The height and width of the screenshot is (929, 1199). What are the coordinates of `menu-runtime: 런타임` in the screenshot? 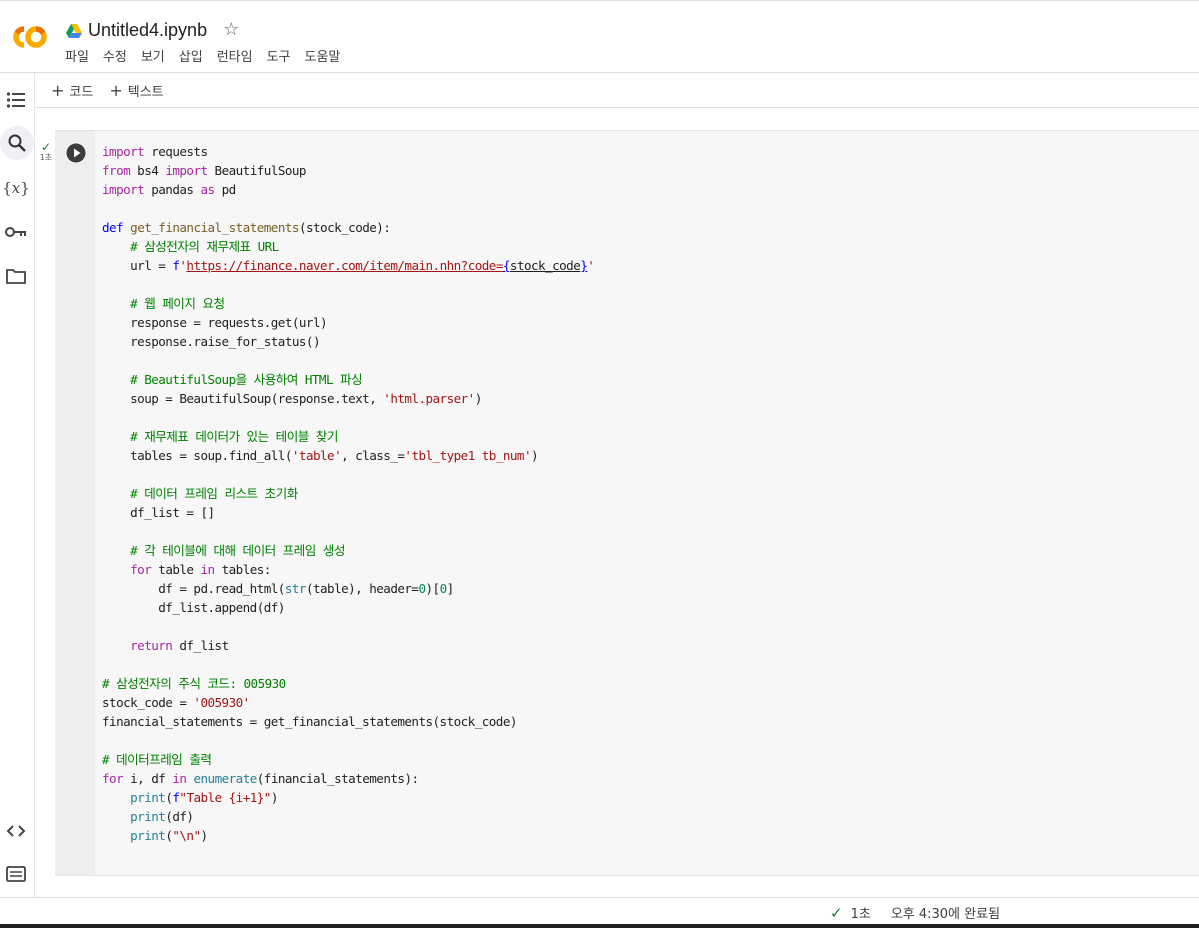 It's located at (235, 55).